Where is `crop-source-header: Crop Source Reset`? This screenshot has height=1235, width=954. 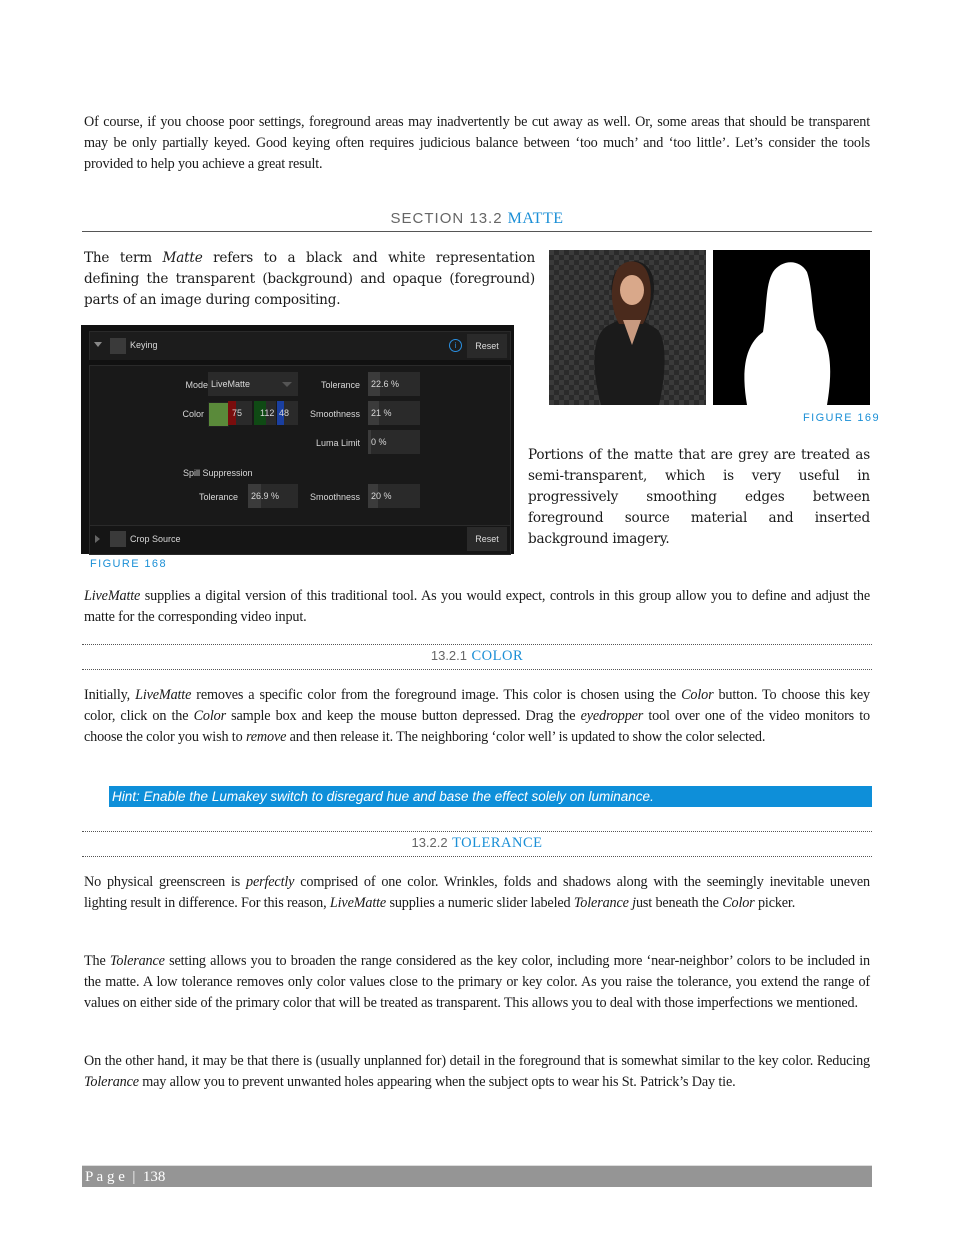
crop-source-header: Crop Source Reset is located at coordinates (300, 540).